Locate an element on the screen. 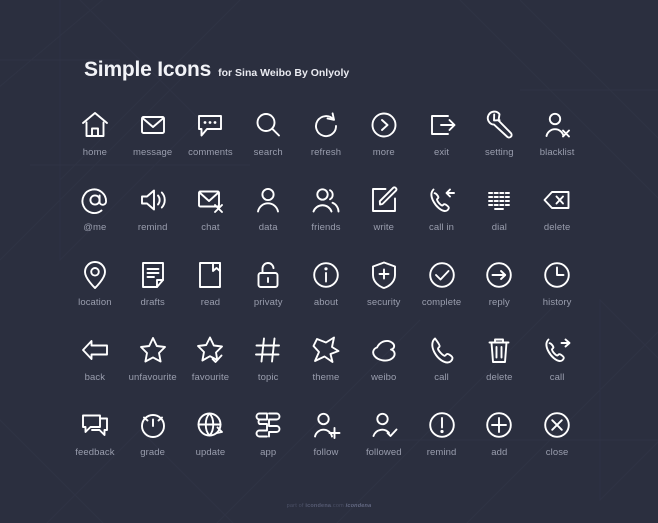 The height and width of the screenshot is (523, 658). icon-cell-data: data is located at coordinates (268, 220).